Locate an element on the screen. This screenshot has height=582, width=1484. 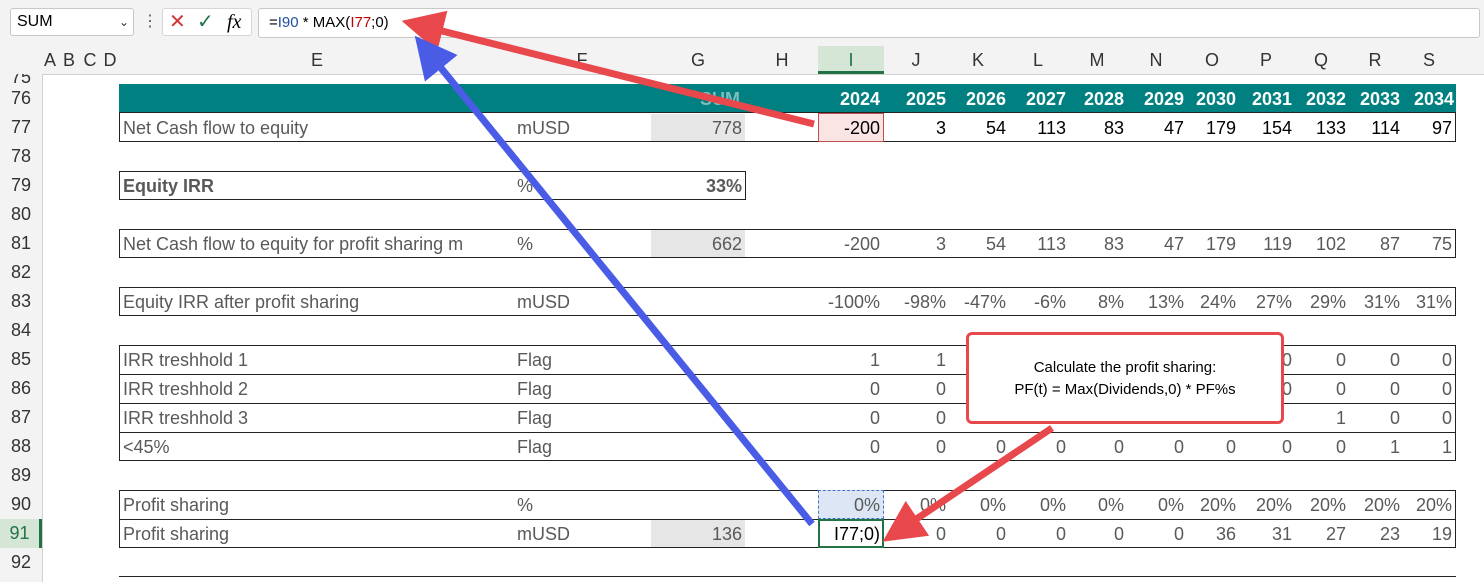
red-arrow-to-active-cell is located at coordinates (968, 483).